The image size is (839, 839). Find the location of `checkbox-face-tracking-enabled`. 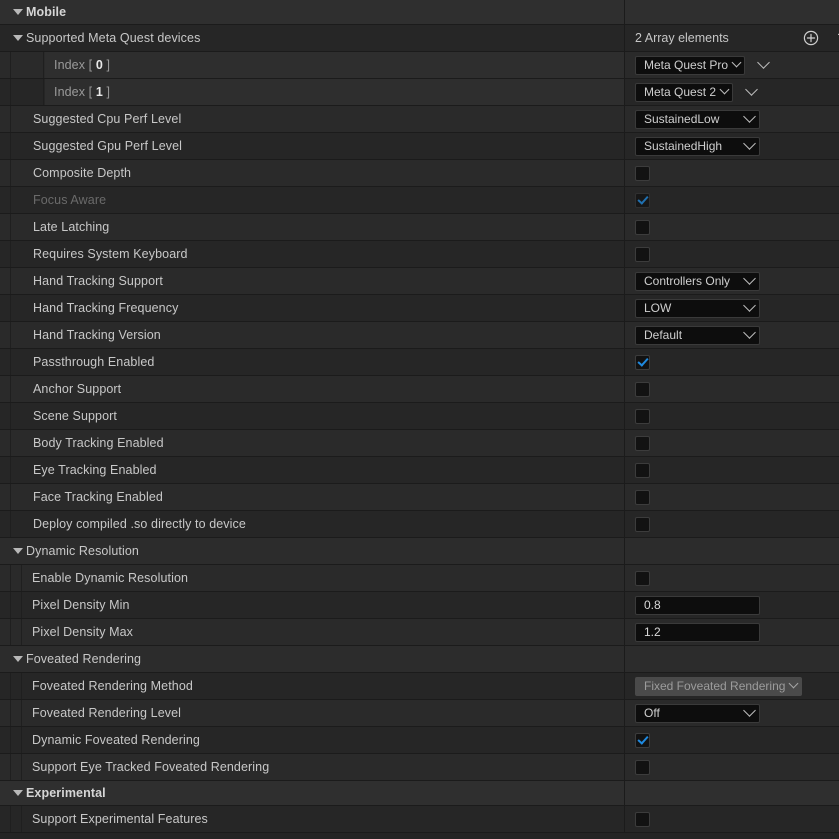

checkbox-face-tracking-enabled is located at coordinates (642, 497).